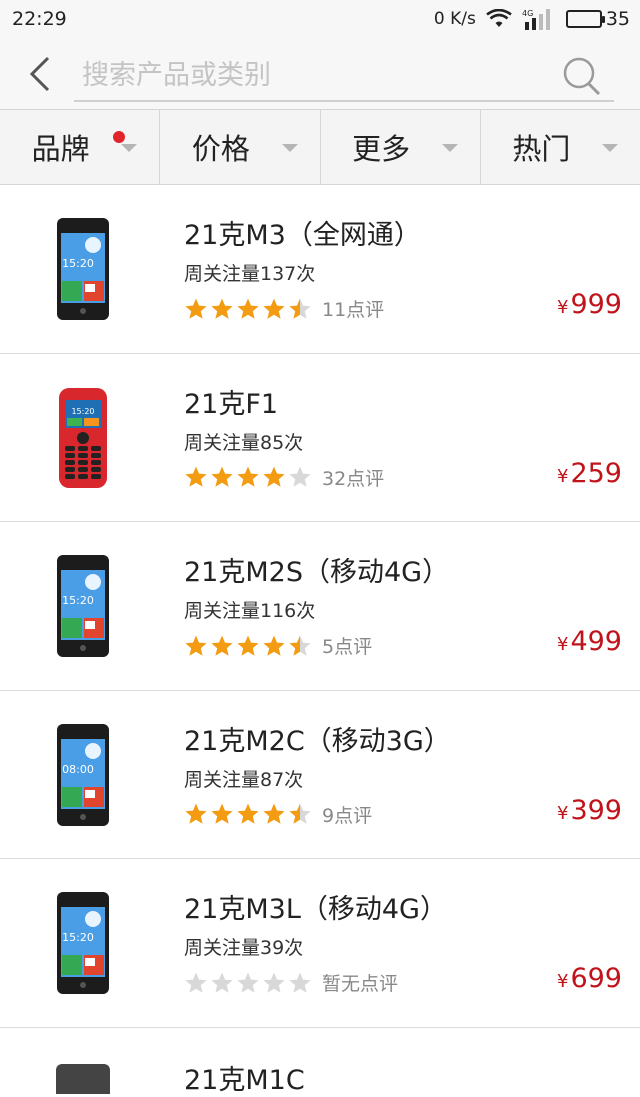 The width and height of the screenshot is (640, 1097). I want to click on battery-level: 35, so click(617, 19).